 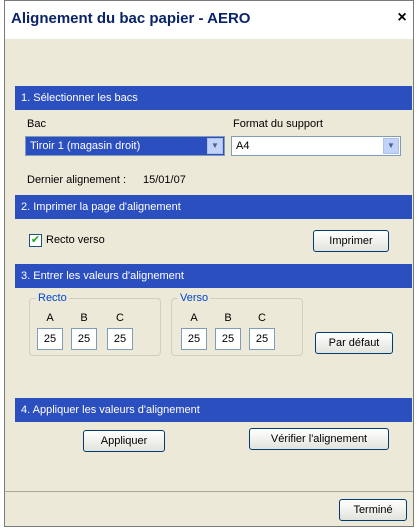 I want to click on done-button: Terminé, so click(x=373, y=510).